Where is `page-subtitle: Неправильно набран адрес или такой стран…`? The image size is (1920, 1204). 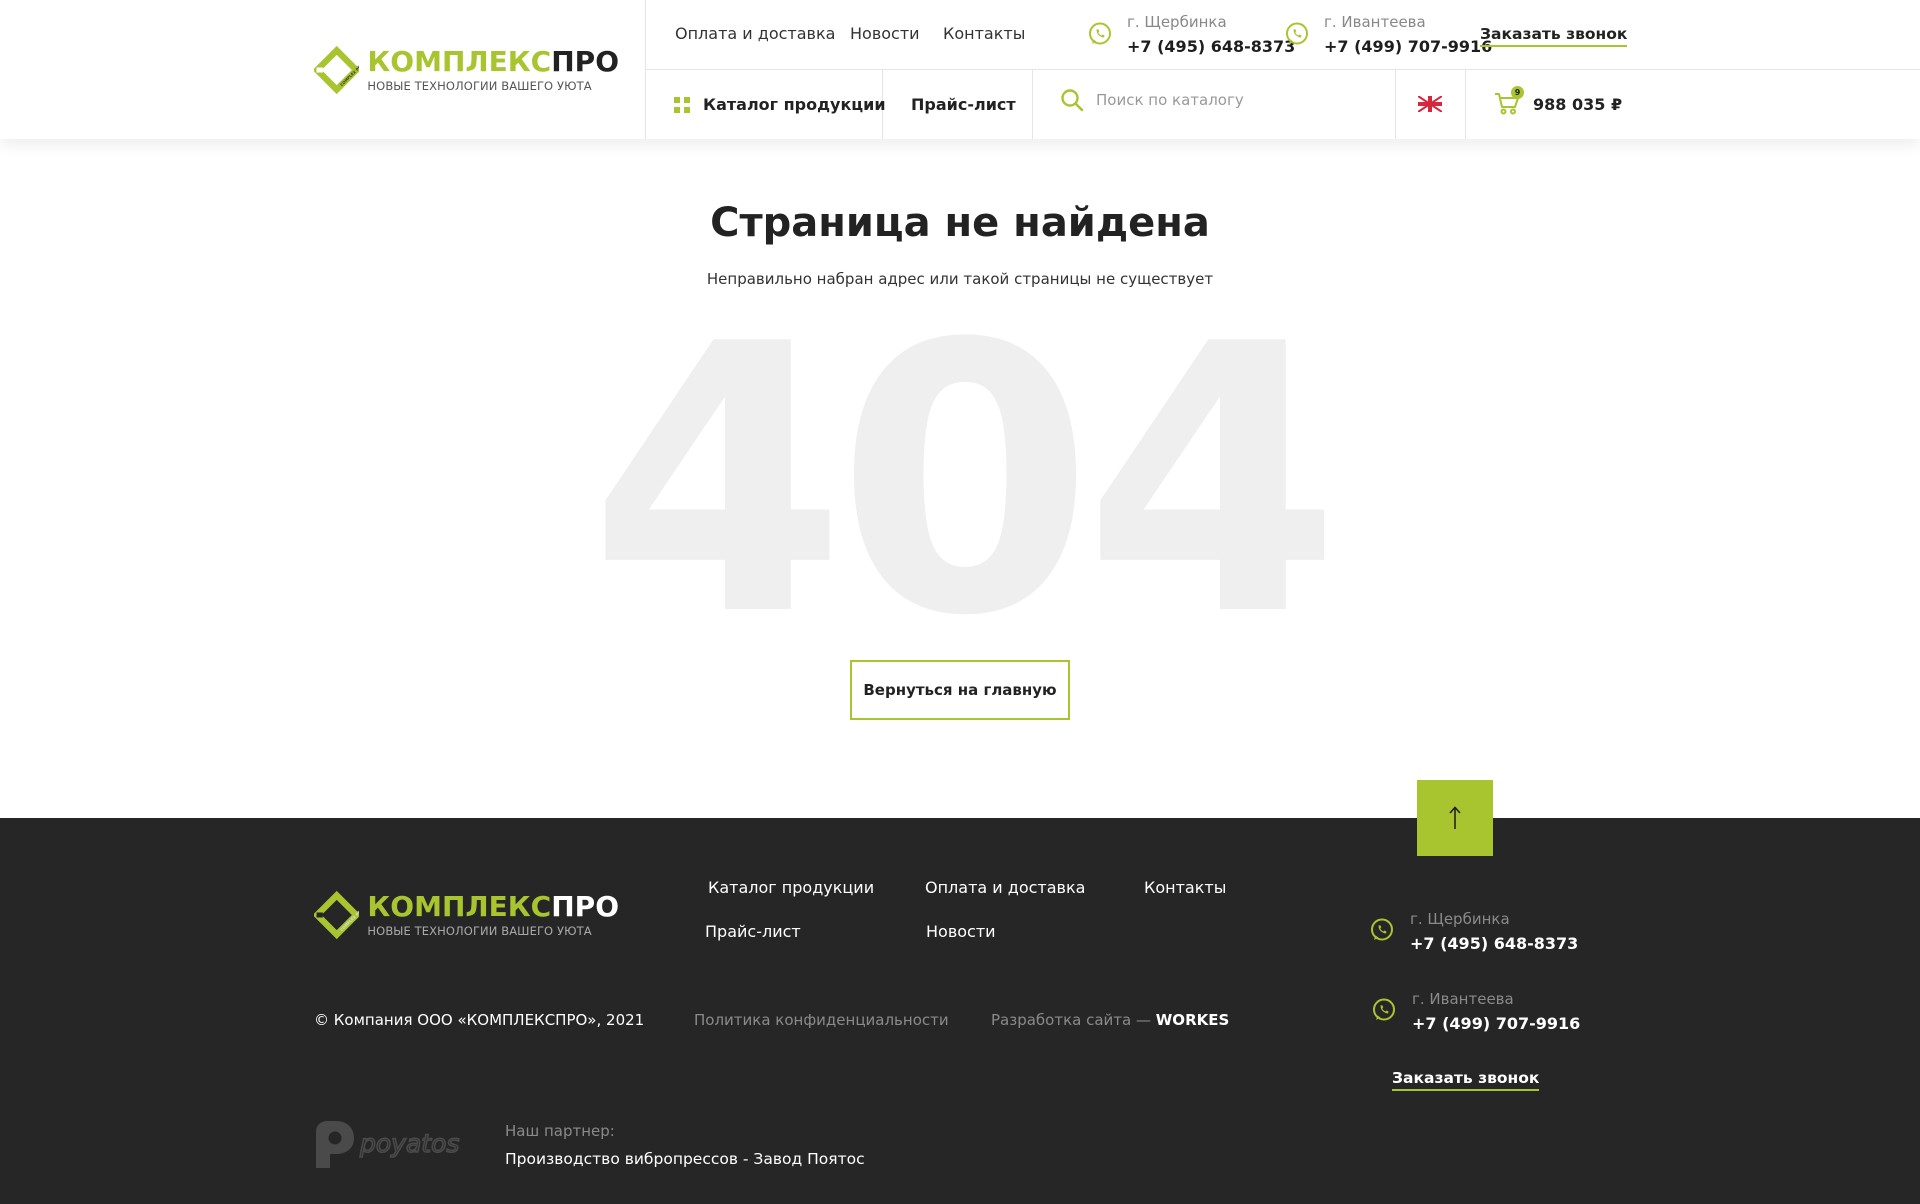 page-subtitle: Неправильно набран адрес или такой стран… is located at coordinates (960, 279).